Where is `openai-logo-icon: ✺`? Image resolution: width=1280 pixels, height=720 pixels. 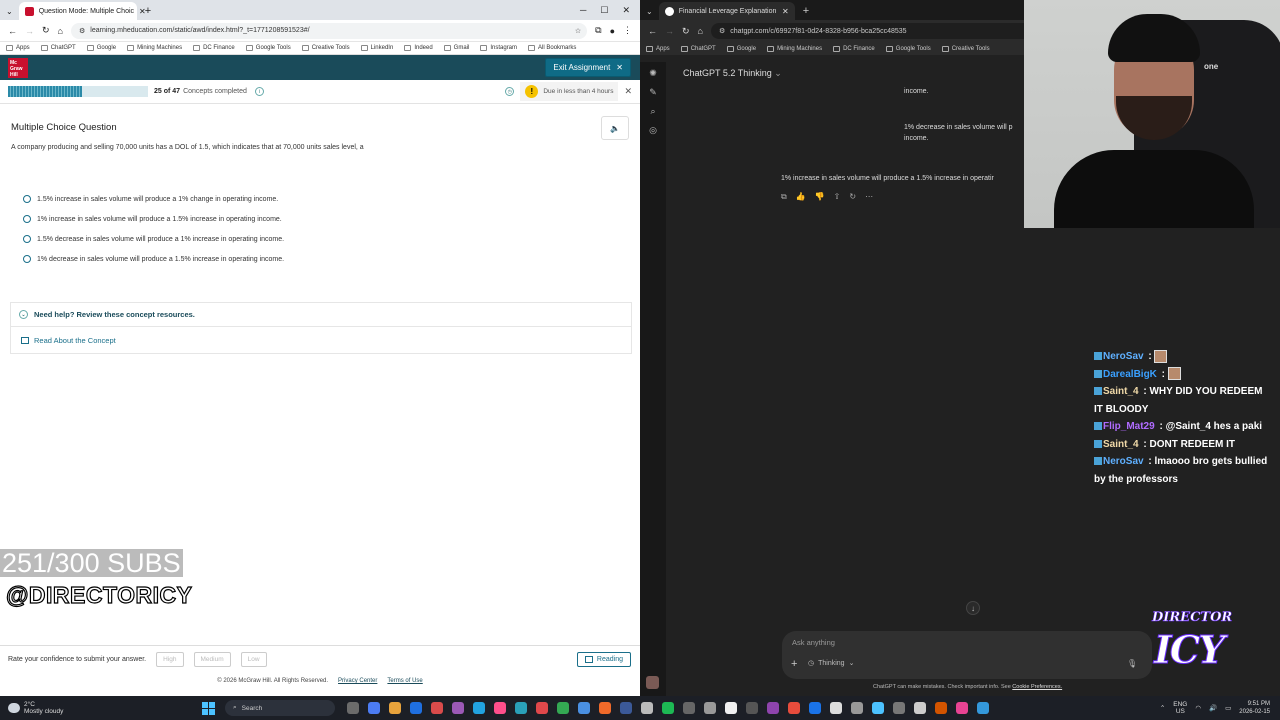
openai-logo-icon: ✺ is located at coordinates (653, 73).